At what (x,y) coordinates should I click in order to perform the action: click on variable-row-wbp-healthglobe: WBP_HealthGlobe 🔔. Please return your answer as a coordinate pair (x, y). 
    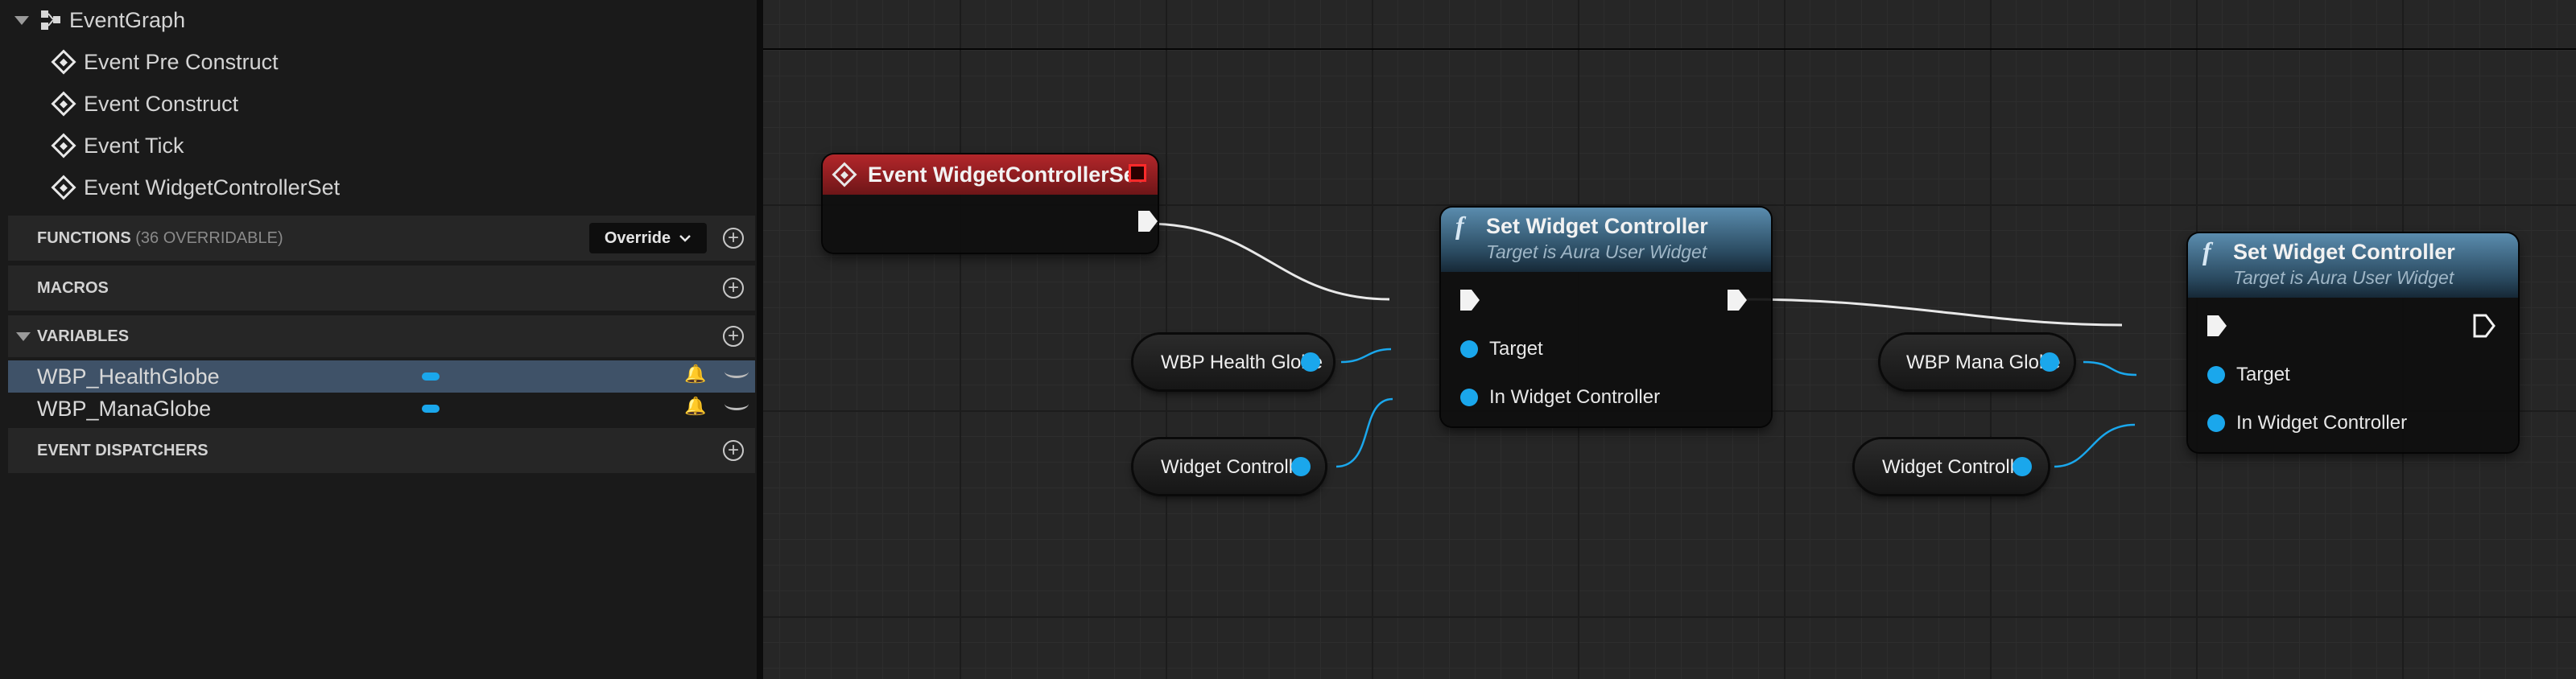
    Looking at the image, I should click on (381, 376).